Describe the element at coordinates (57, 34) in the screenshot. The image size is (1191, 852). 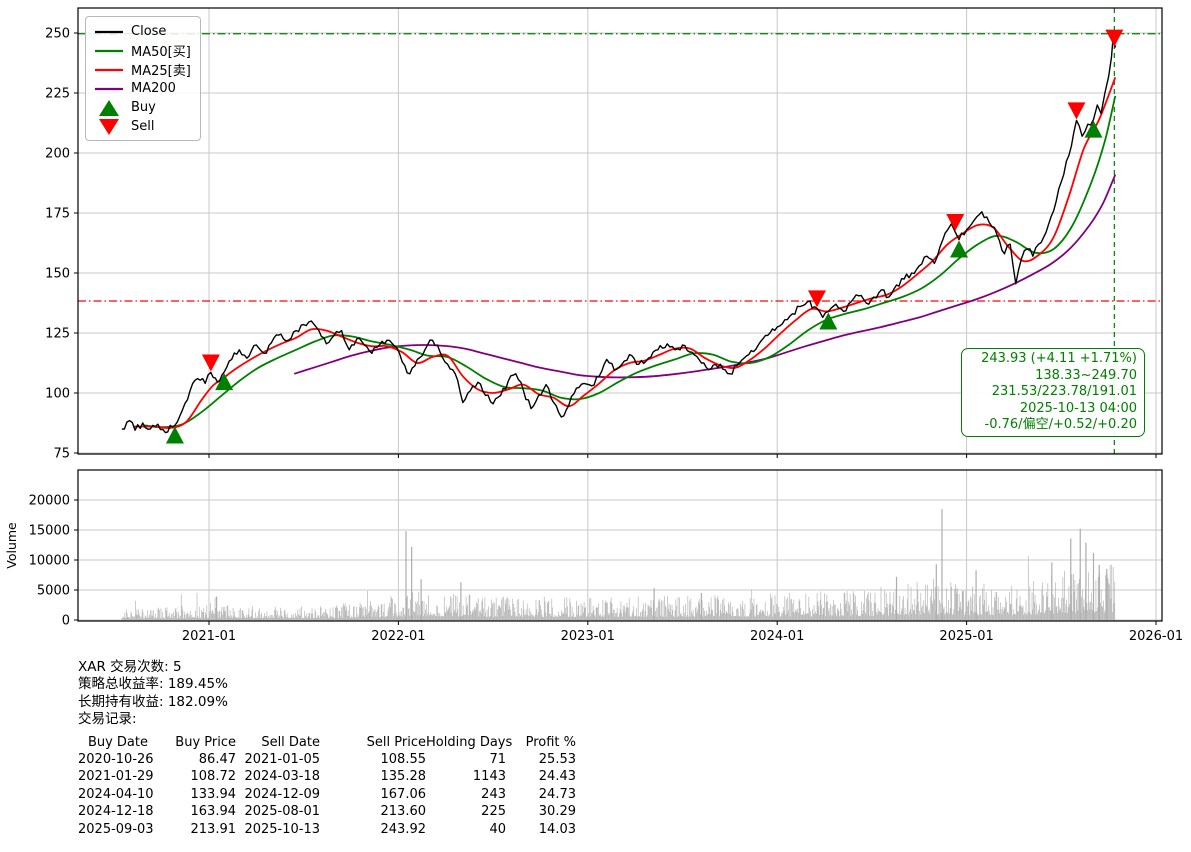
I see `svg-text: 250` at that location.